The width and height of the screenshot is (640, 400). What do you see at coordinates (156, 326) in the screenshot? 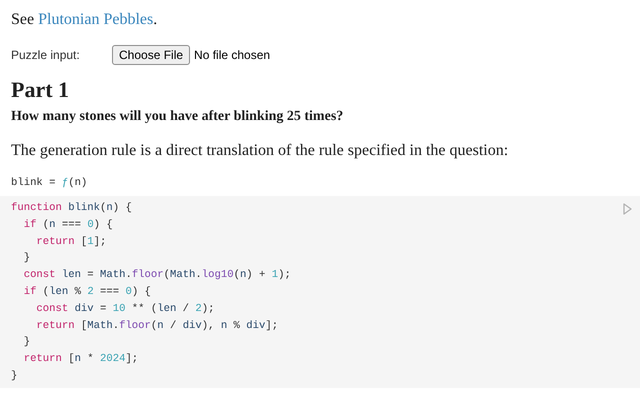
I see `code-line: return [Math.floor(n / div), n % div];` at bounding box center [156, 326].